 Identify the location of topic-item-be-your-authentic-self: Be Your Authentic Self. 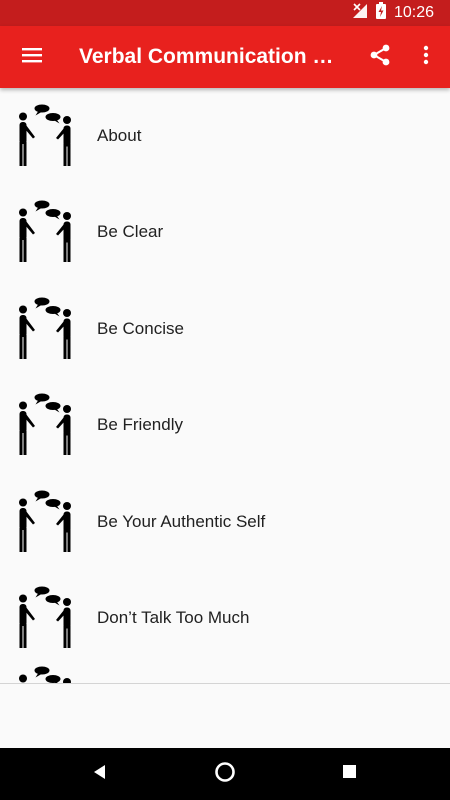
(225, 522).